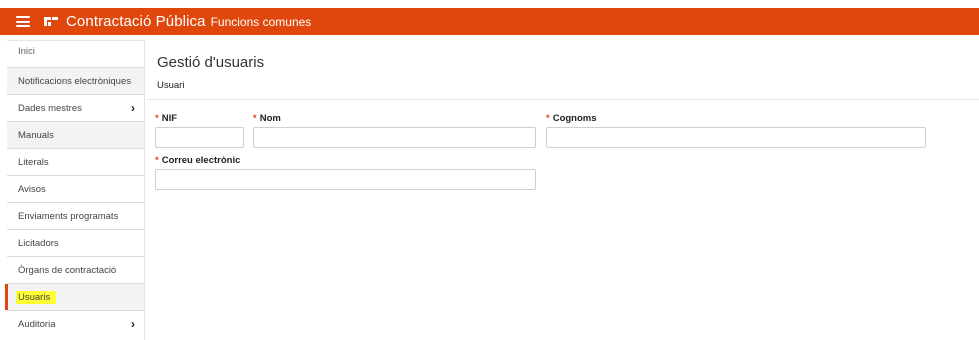  What do you see at coordinates (67, 270) in the screenshot?
I see `sidebar-item-label: Òrgans de contractació` at bounding box center [67, 270].